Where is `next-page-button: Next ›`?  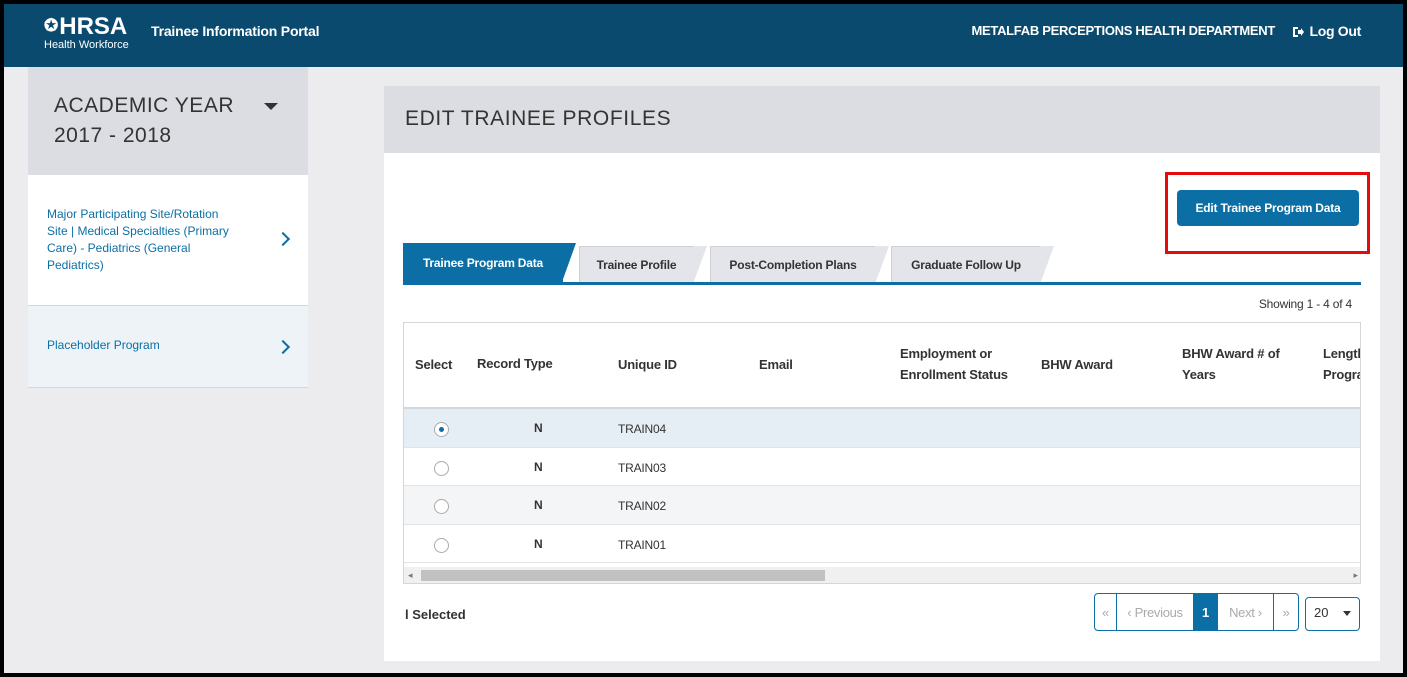
next-page-button: Next › is located at coordinates (1246, 612).